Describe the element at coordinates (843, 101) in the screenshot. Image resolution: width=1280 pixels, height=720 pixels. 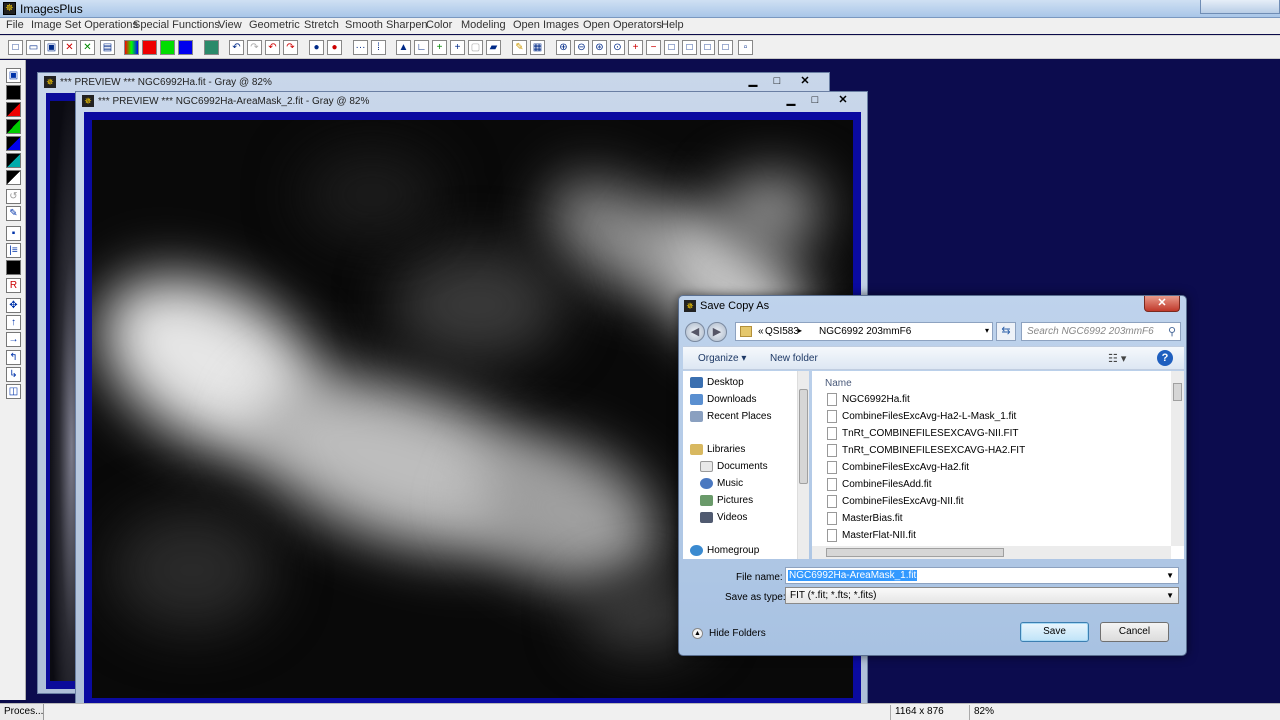
I see `close-button: ✕` at that location.